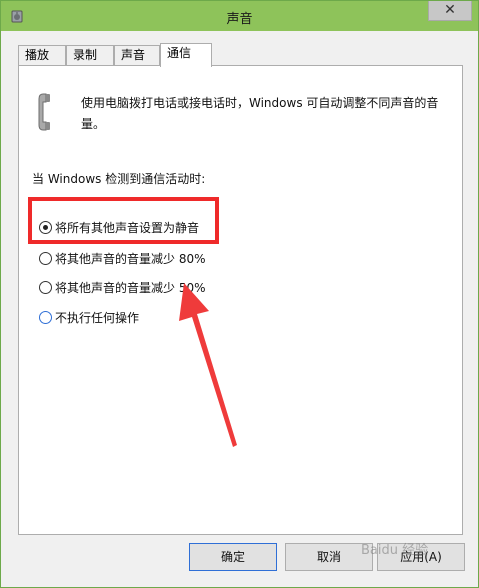  I want to click on telephone-icon, so click(44, 112).